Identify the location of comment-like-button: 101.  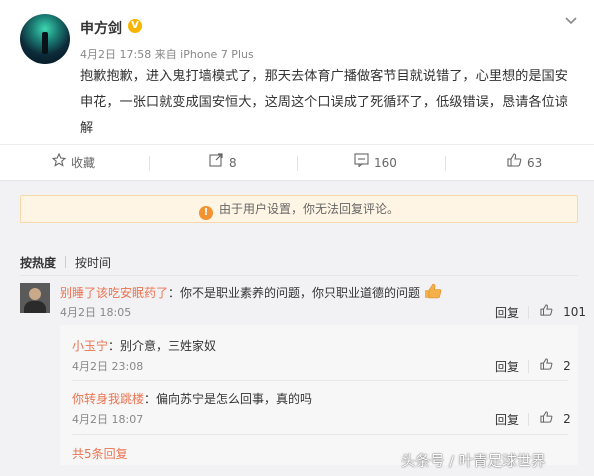
(563, 312).